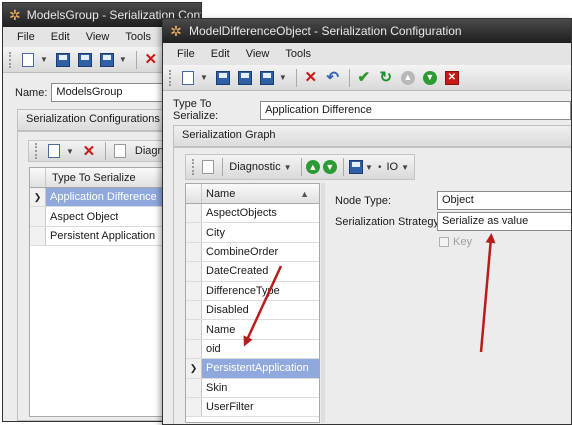  Describe the element at coordinates (430, 78) in the screenshot. I see `next-button: ▼` at that location.